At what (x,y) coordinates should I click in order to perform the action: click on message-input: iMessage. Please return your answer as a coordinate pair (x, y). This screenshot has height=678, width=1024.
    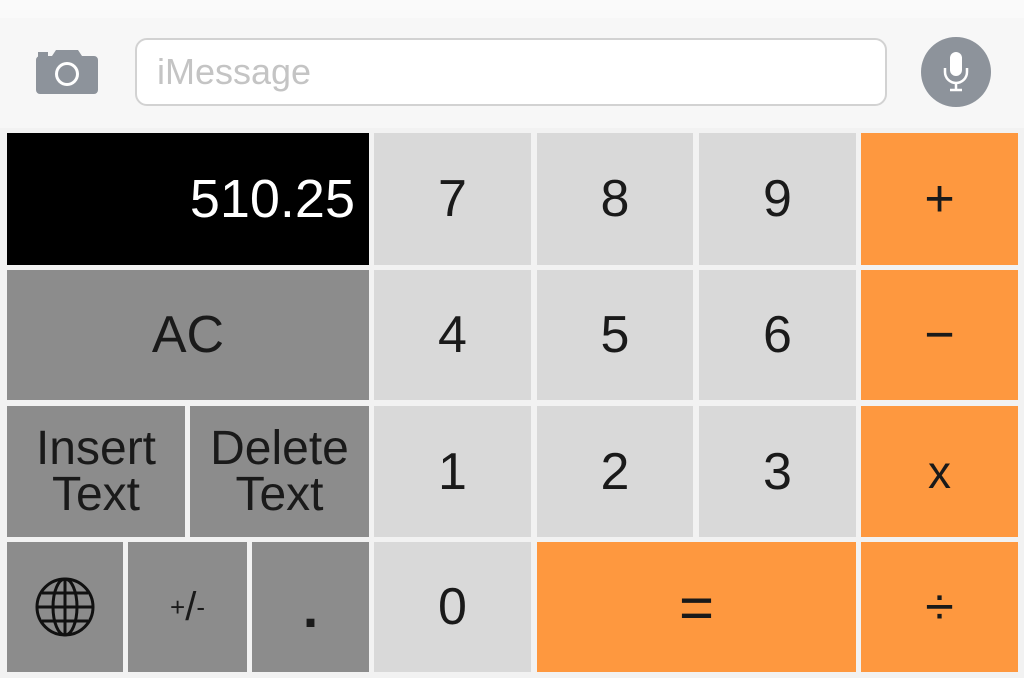
    Looking at the image, I should click on (511, 72).